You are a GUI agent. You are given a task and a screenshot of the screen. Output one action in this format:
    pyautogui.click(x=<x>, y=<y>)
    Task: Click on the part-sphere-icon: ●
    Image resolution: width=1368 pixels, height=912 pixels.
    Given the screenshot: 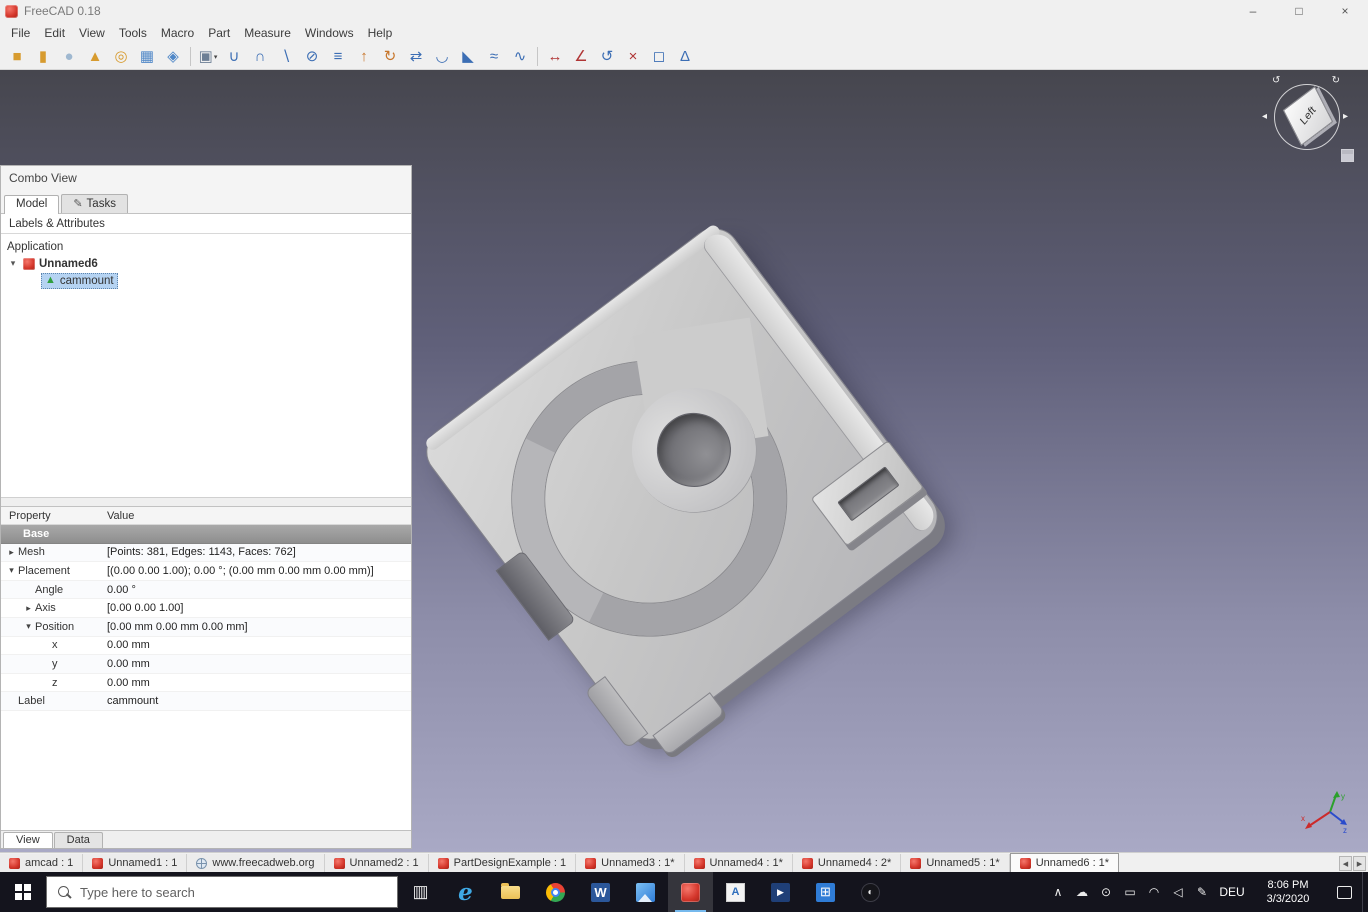 What is the action you would take?
    pyautogui.click(x=69, y=57)
    